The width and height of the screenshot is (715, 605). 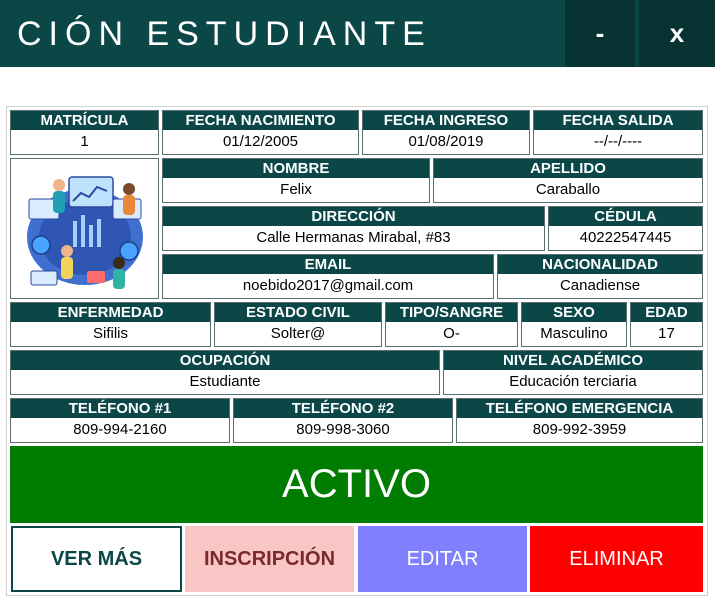 What do you see at coordinates (579, 429) in the screenshot?
I see `telefono-emergencia-value: 809-992-3959` at bounding box center [579, 429].